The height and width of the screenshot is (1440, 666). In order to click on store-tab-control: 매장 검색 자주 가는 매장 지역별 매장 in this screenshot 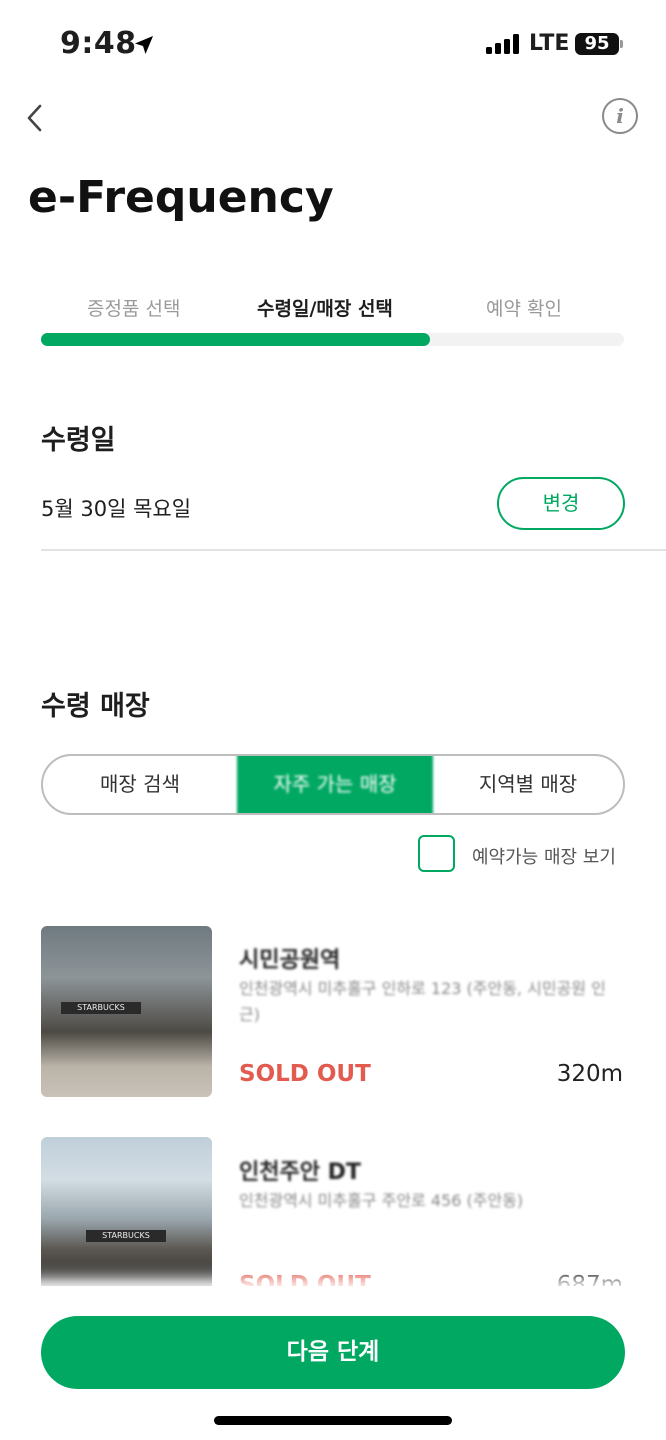, I will do `click(333, 784)`.